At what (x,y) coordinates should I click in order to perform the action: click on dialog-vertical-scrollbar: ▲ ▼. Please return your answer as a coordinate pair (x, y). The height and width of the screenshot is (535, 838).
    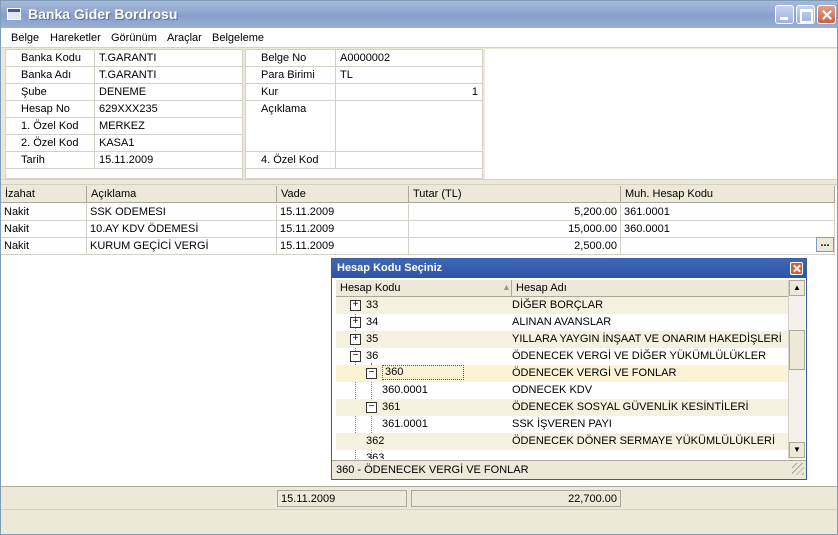
    Looking at the image, I should click on (796, 369).